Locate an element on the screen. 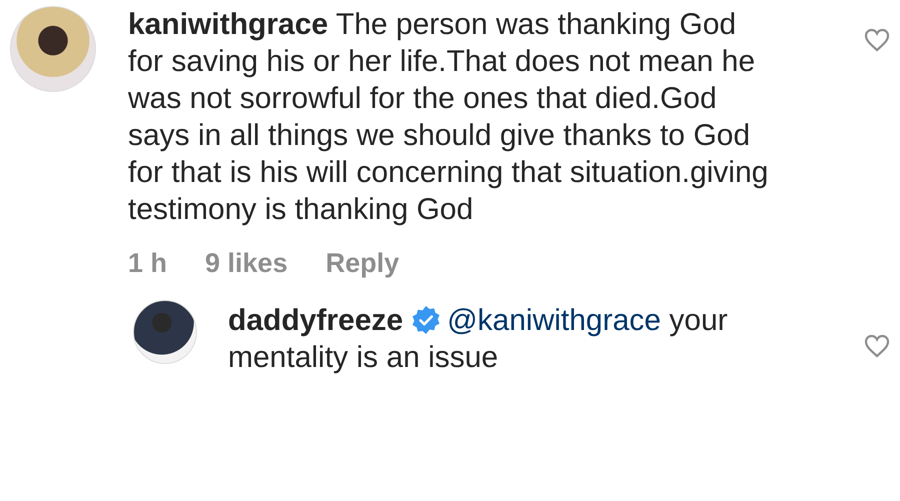 The height and width of the screenshot is (501, 900). timestamp: 1 h is located at coordinates (148, 263).